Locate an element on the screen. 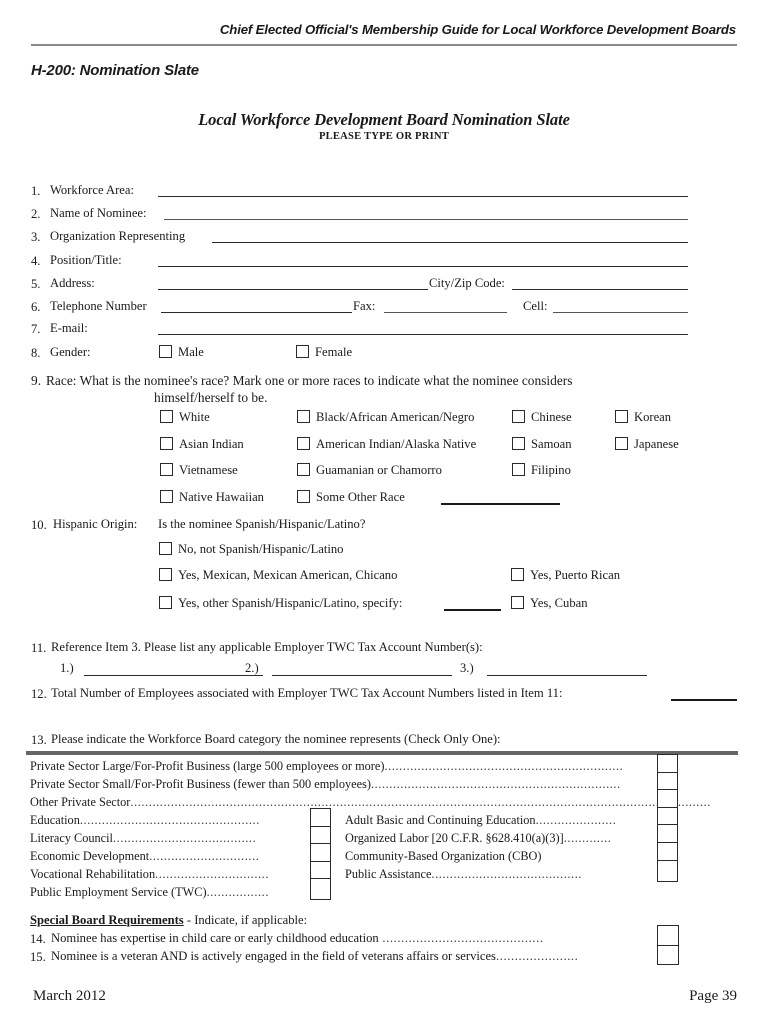 This screenshot has height=1018, width=768. checkbox-race-japanese is located at coordinates (621, 443).